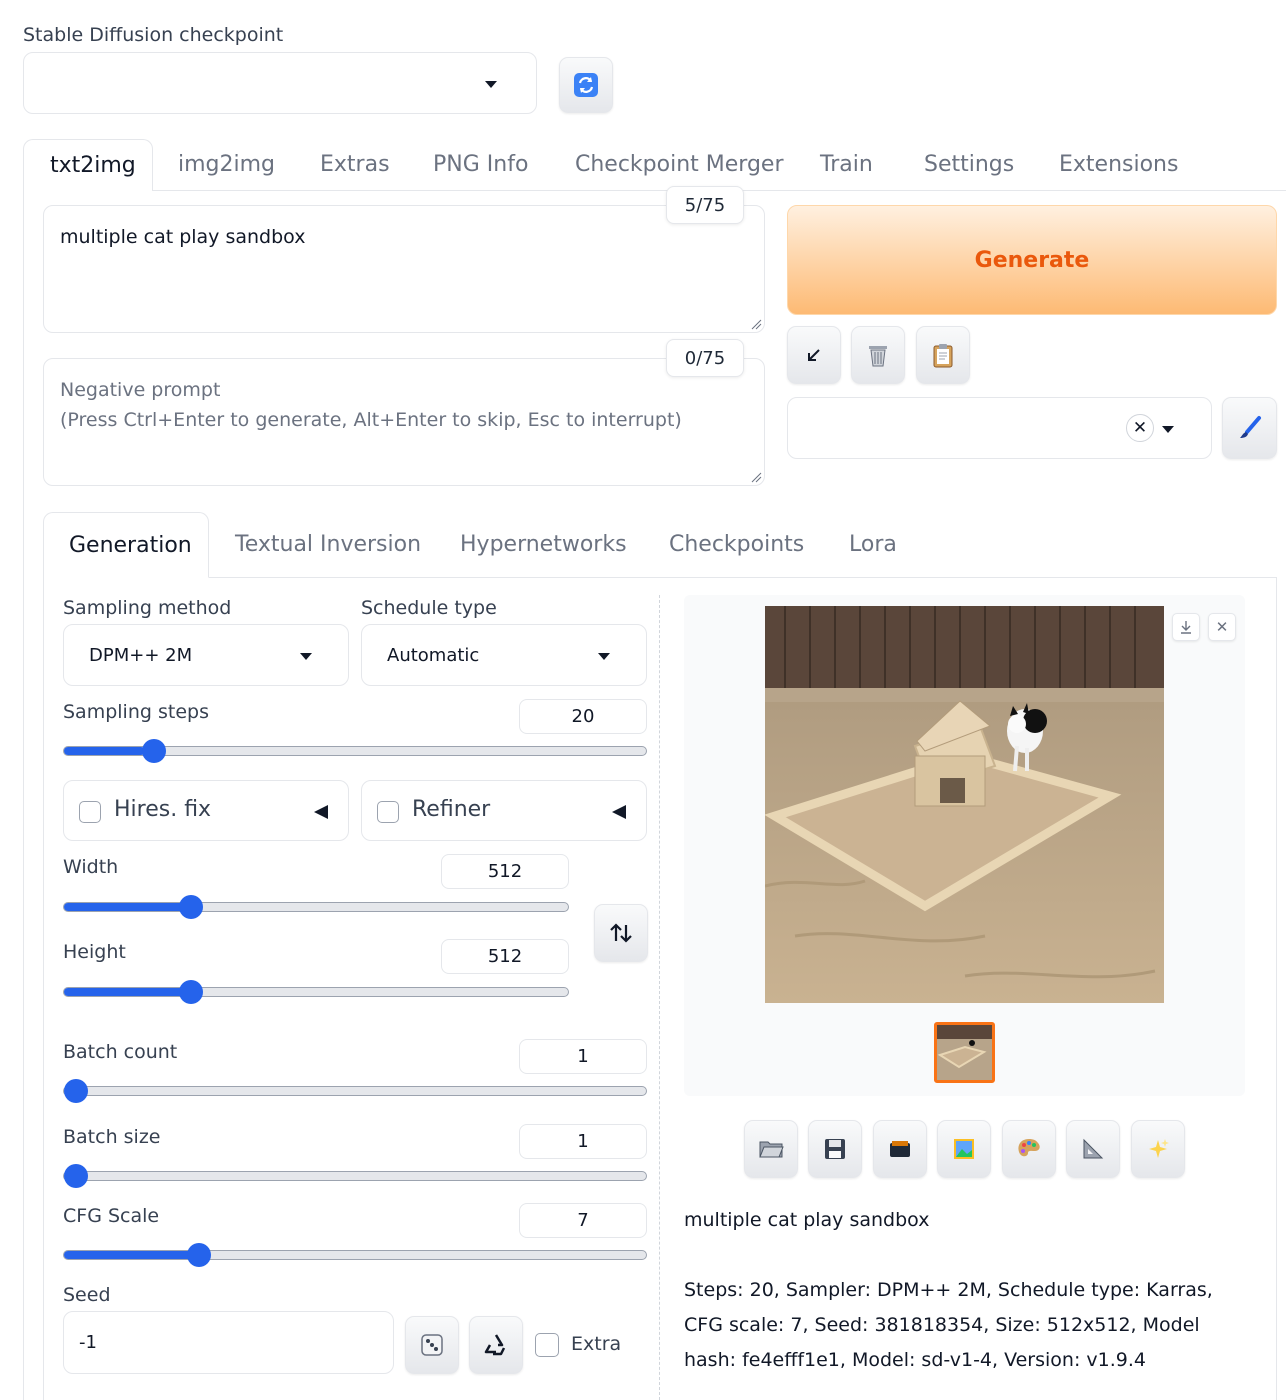 Image resolution: width=1286 pixels, height=1400 pixels. Describe the element at coordinates (547, 1345) in the screenshot. I see `extra-seed-checkbox` at that location.